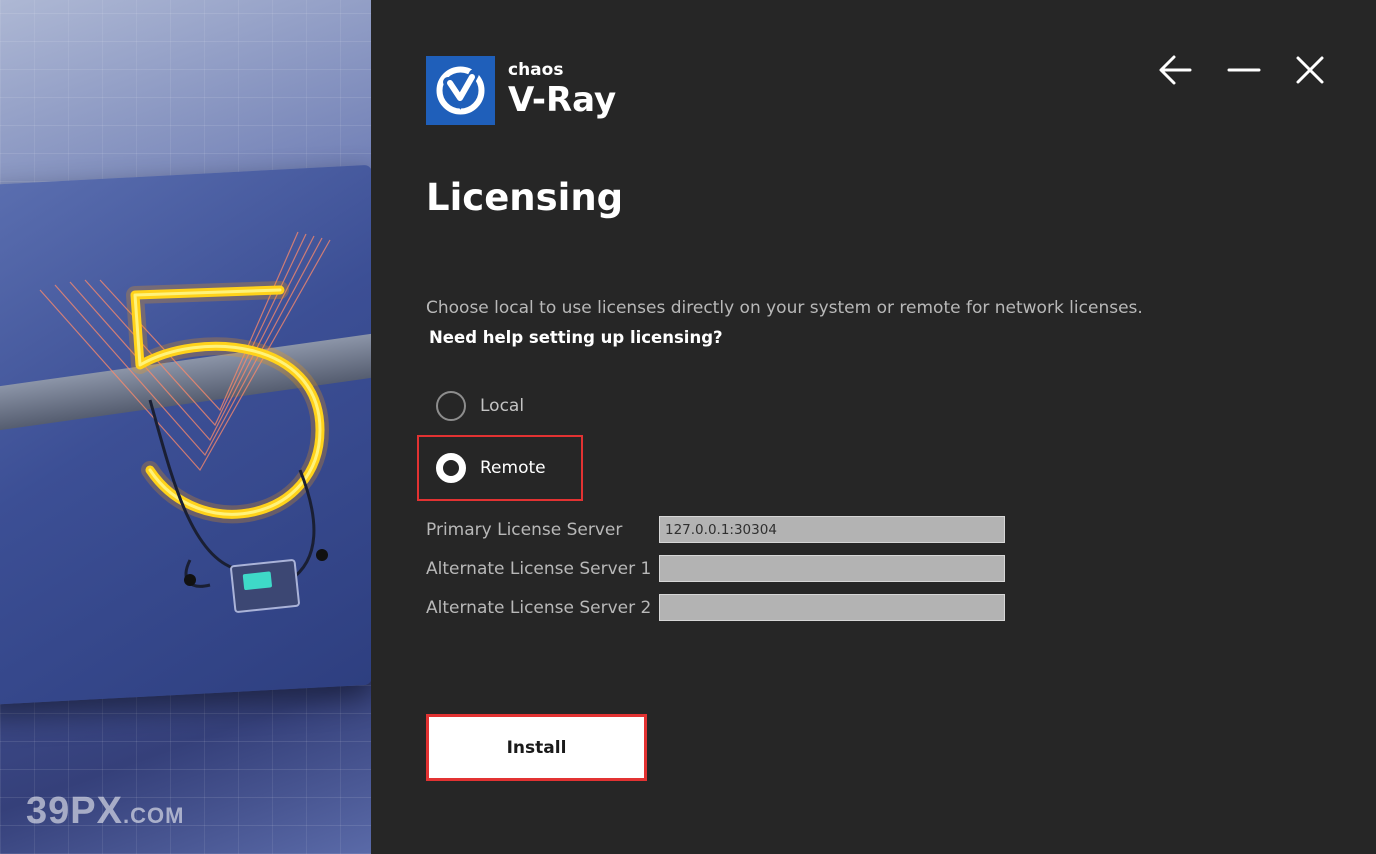 This screenshot has height=854, width=1376. I want to click on close-icon, so click(1310, 70).